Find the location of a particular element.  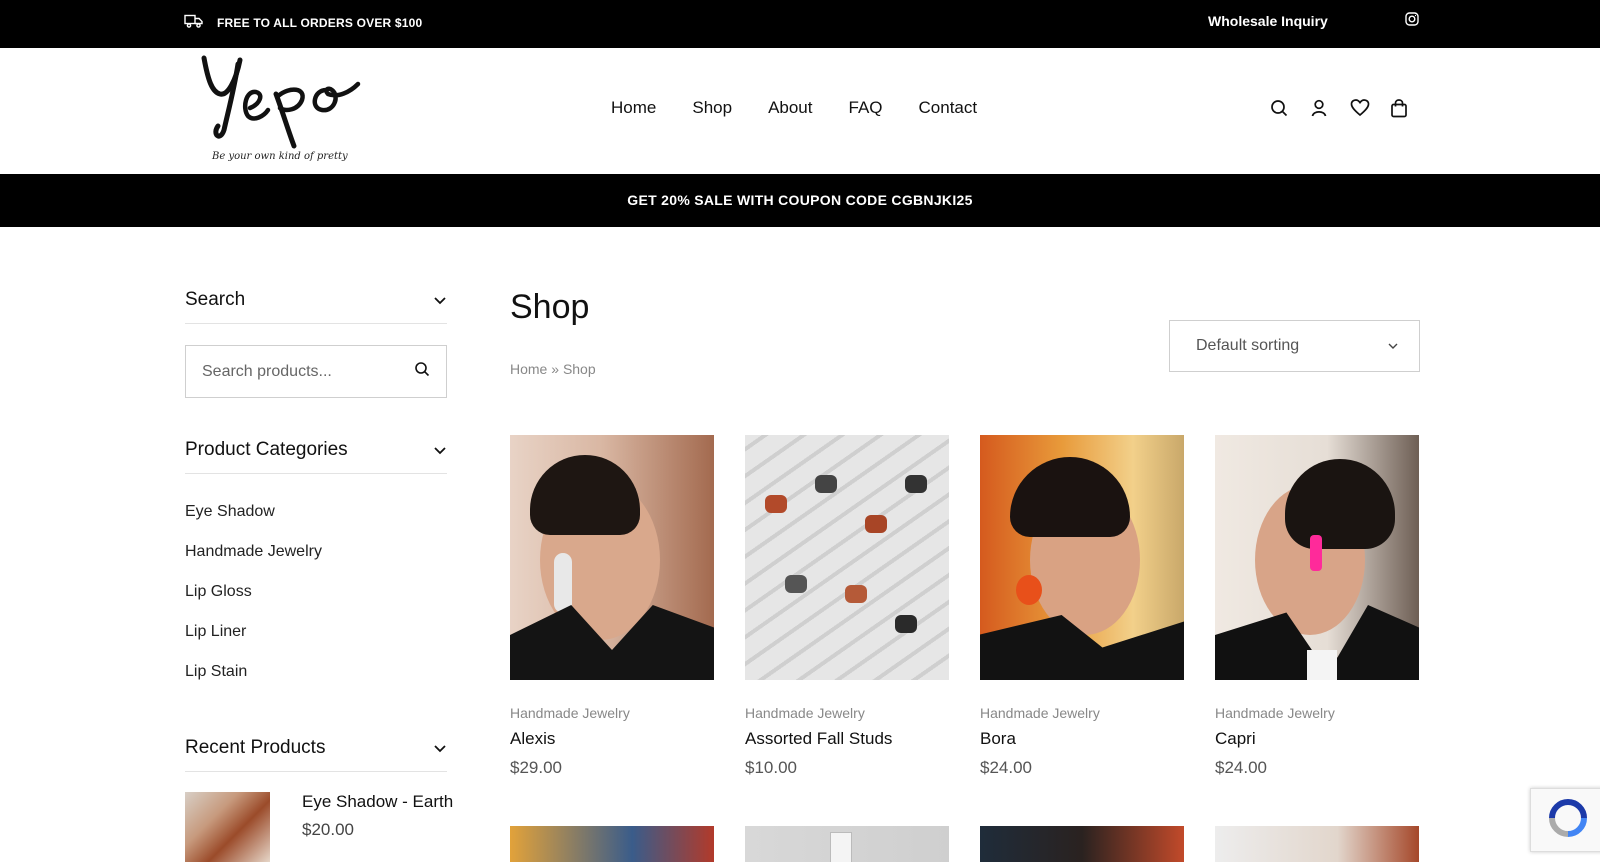

sorting-select: Default sorting is located at coordinates (1294, 346).